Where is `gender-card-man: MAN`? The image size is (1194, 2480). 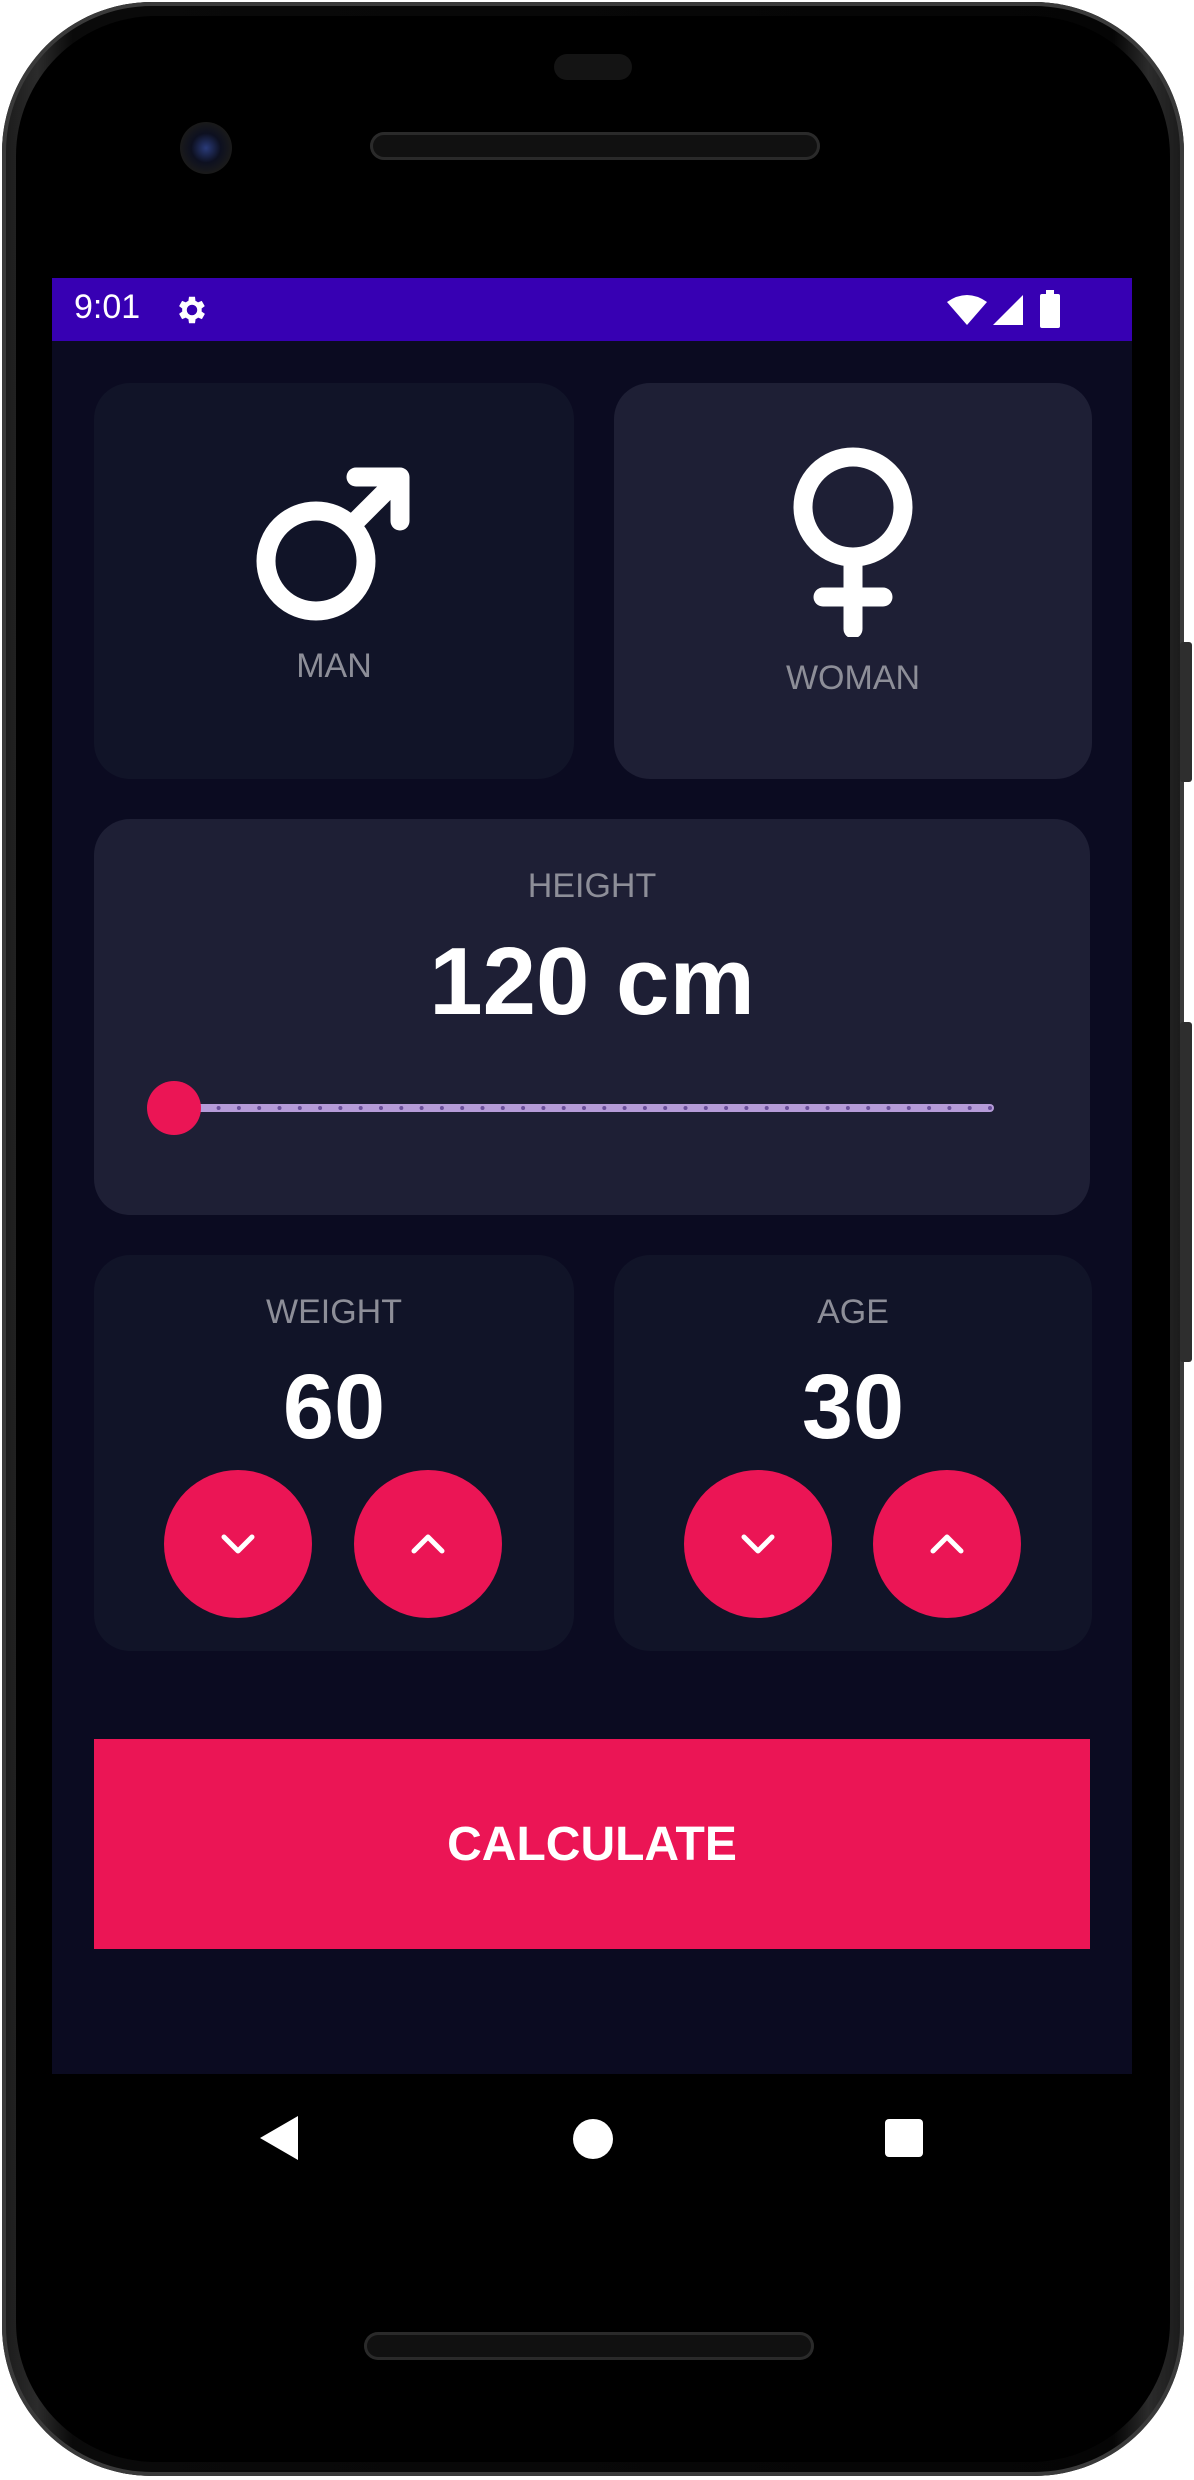
gender-card-man: MAN is located at coordinates (334, 581).